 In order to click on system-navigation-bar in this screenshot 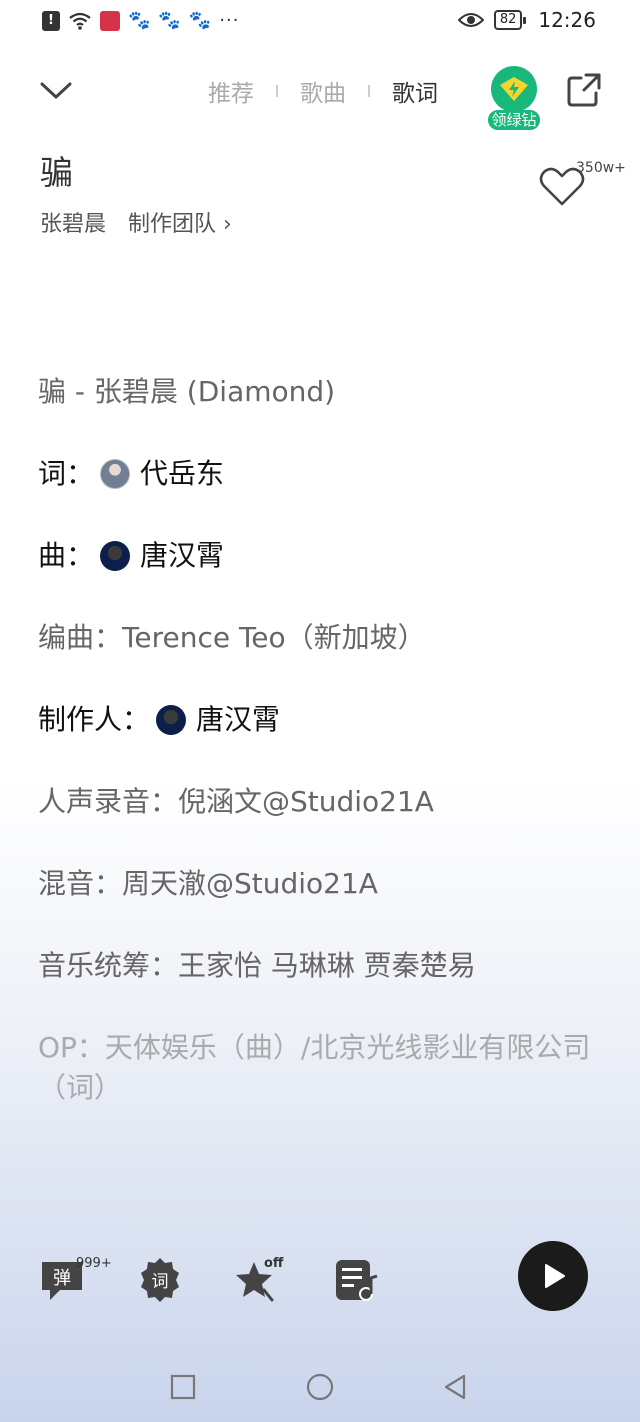, I will do `click(320, 1387)`.